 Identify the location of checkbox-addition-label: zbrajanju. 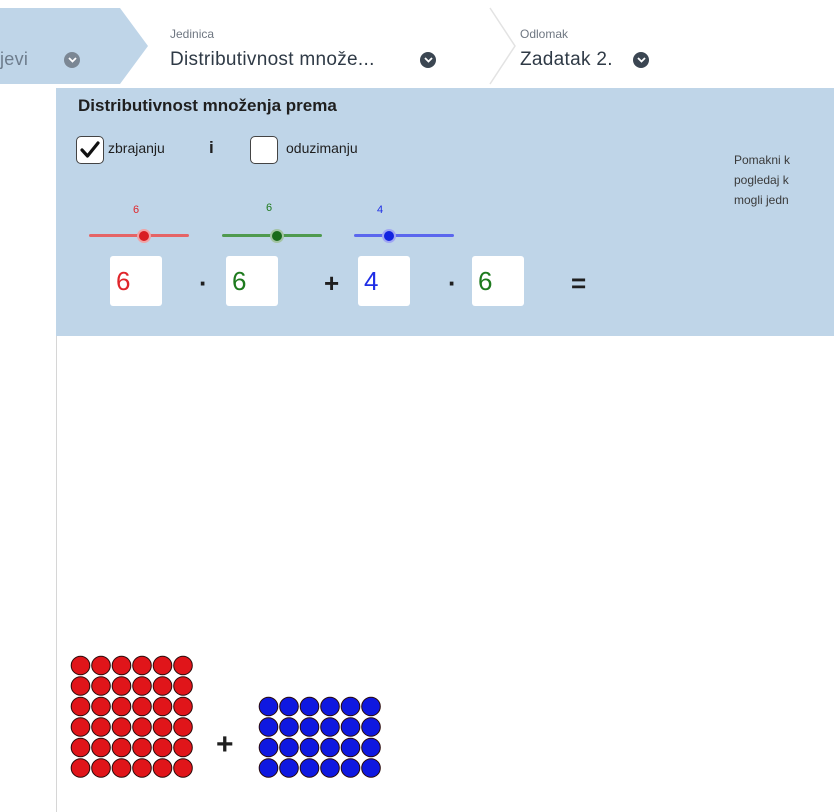
(136, 148).